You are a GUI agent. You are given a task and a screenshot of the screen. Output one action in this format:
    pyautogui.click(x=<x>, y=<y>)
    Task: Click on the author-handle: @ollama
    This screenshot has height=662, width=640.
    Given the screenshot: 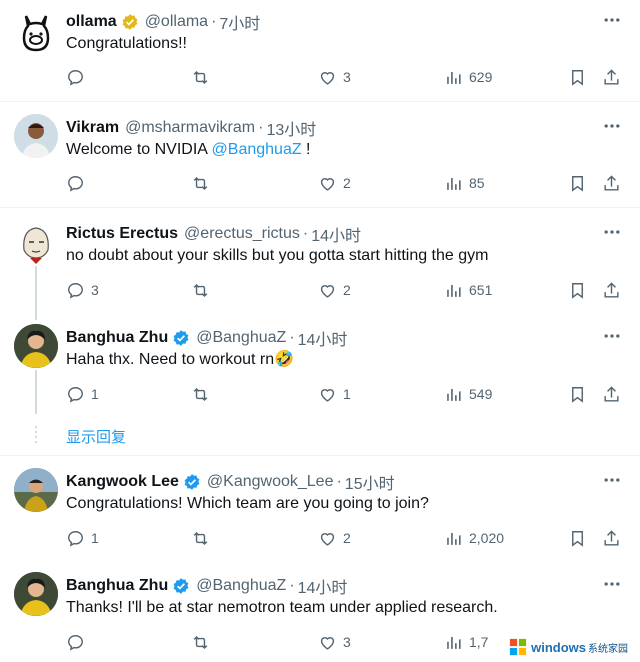 What is the action you would take?
    pyautogui.click(x=176, y=22)
    